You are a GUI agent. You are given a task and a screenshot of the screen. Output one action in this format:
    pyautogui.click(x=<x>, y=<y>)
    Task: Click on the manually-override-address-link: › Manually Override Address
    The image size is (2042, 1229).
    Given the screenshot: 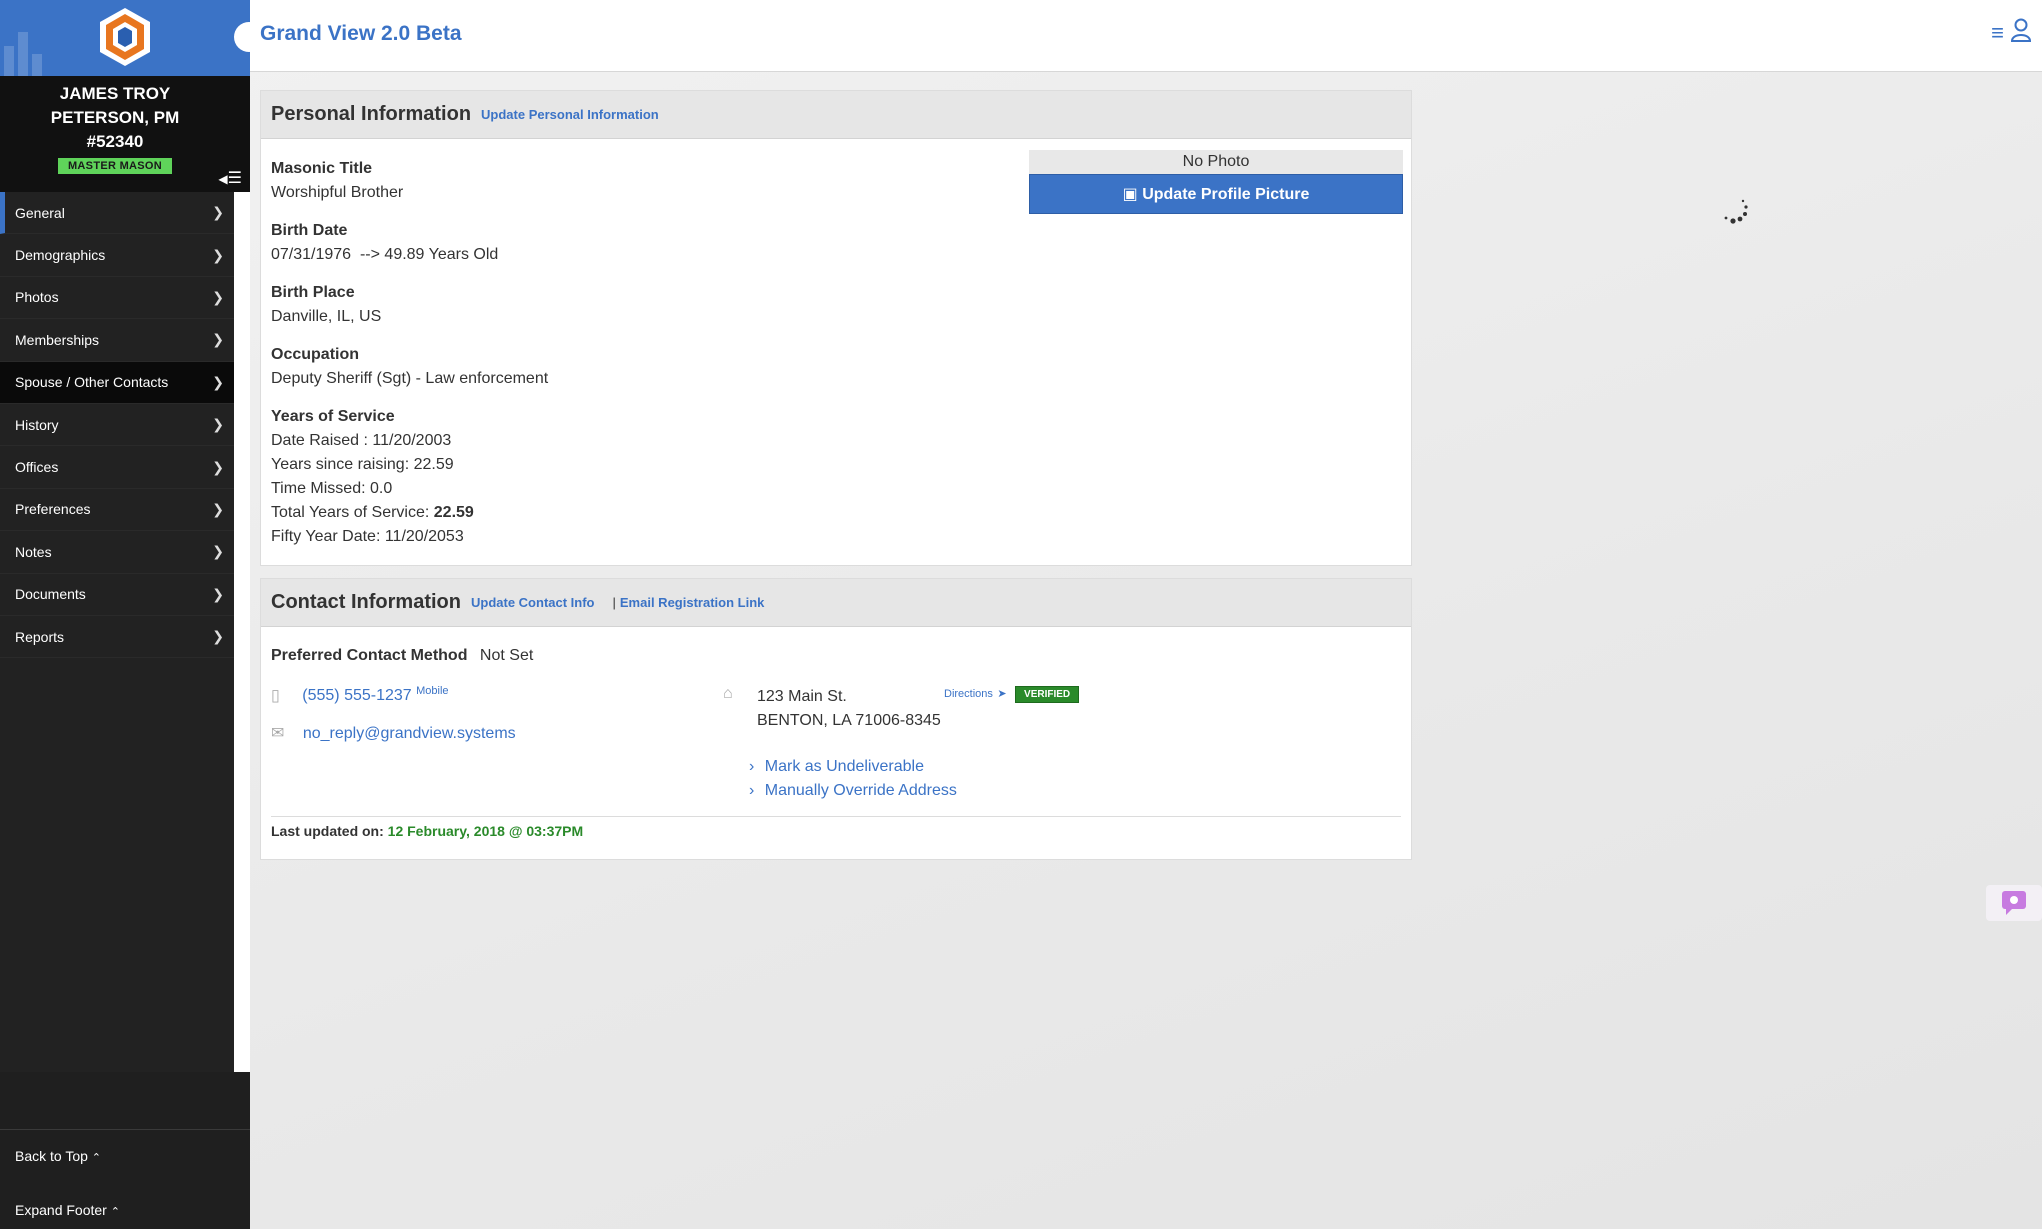 What is the action you would take?
    pyautogui.click(x=853, y=791)
    